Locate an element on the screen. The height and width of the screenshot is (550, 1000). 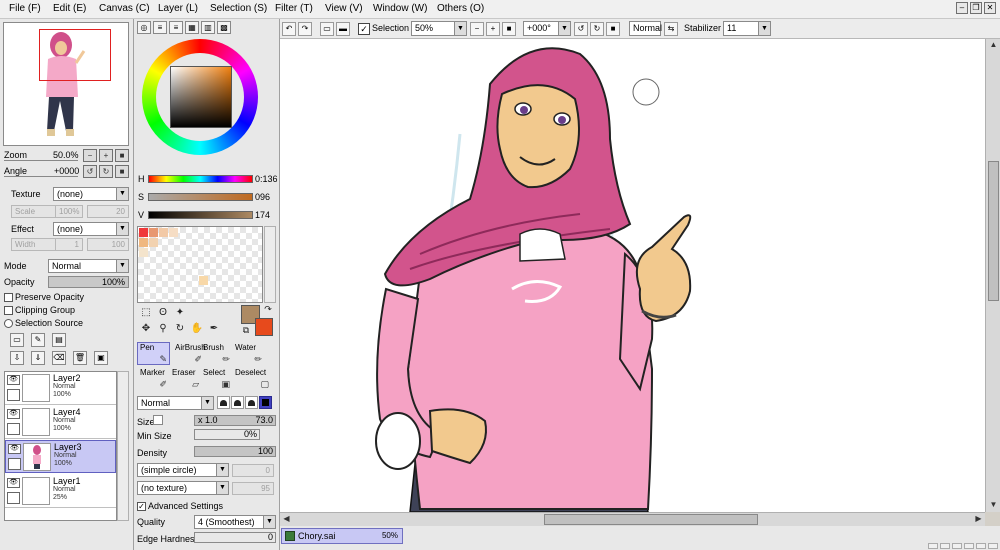
canvas-vertical-scrollbar: ▲ ▼ is located at coordinates (992, 275).